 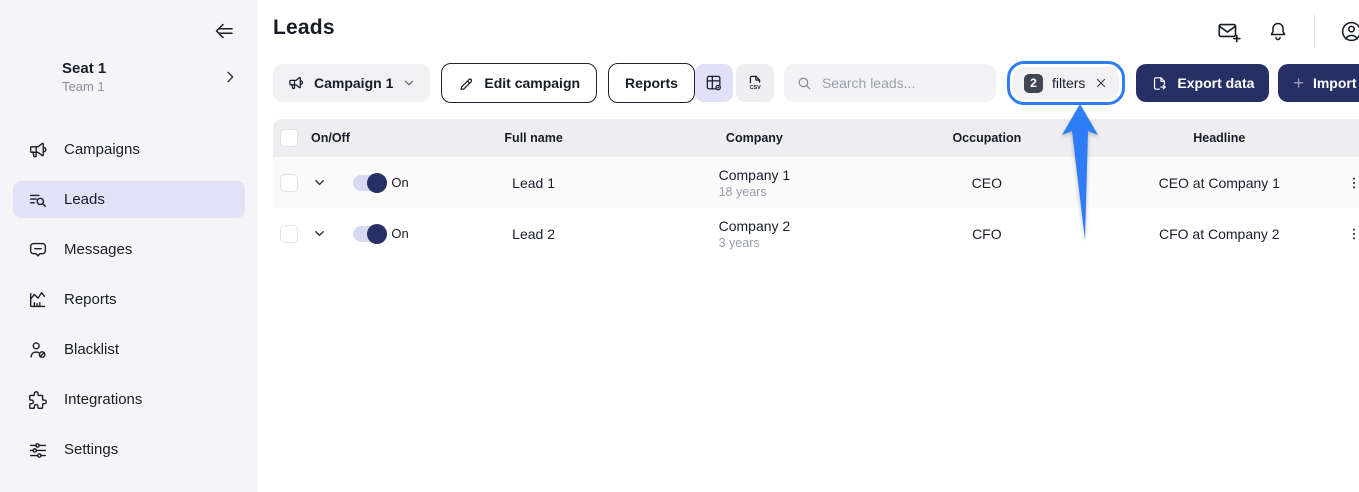 I want to click on table-view-button, so click(x=713, y=83).